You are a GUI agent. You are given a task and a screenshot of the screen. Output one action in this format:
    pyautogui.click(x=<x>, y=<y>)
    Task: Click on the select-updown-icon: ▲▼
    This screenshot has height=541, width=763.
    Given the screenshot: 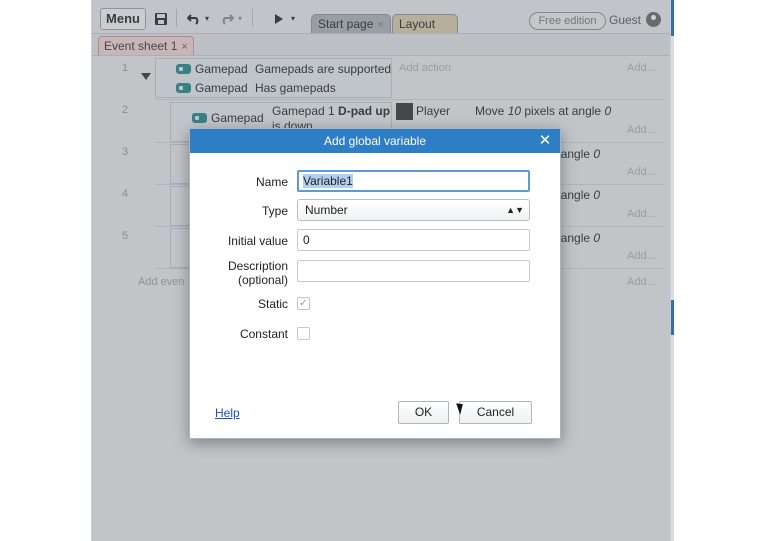 What is the action you would take?
    pyautogui.click(x=515, y=210)
    